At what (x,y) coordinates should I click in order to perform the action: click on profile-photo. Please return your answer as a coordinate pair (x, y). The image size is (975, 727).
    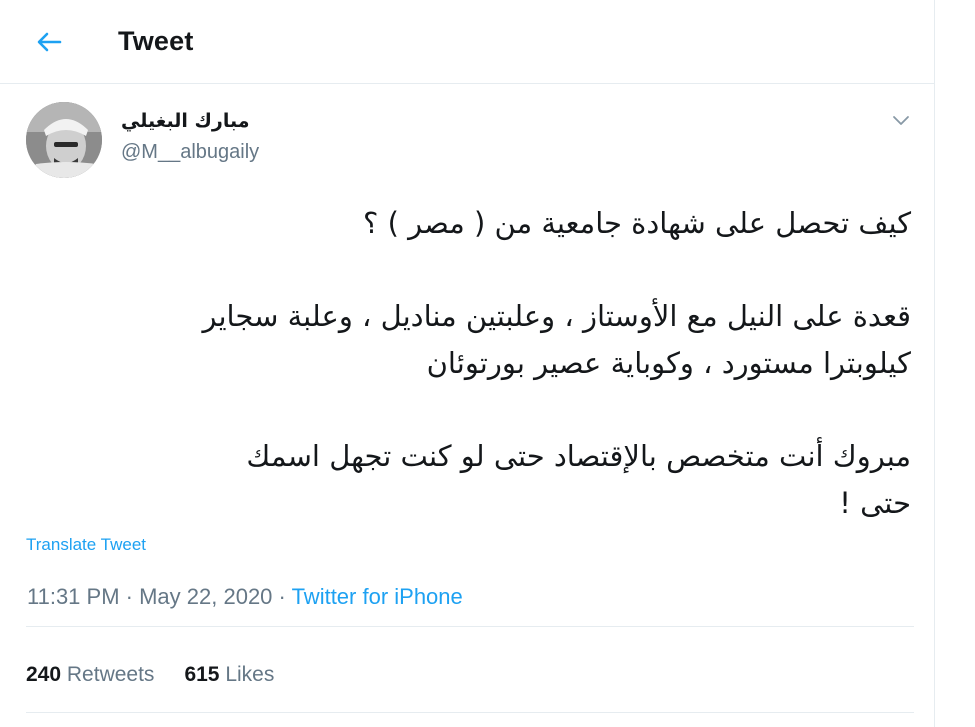
    Looking at the image, I should click on (64, 140).